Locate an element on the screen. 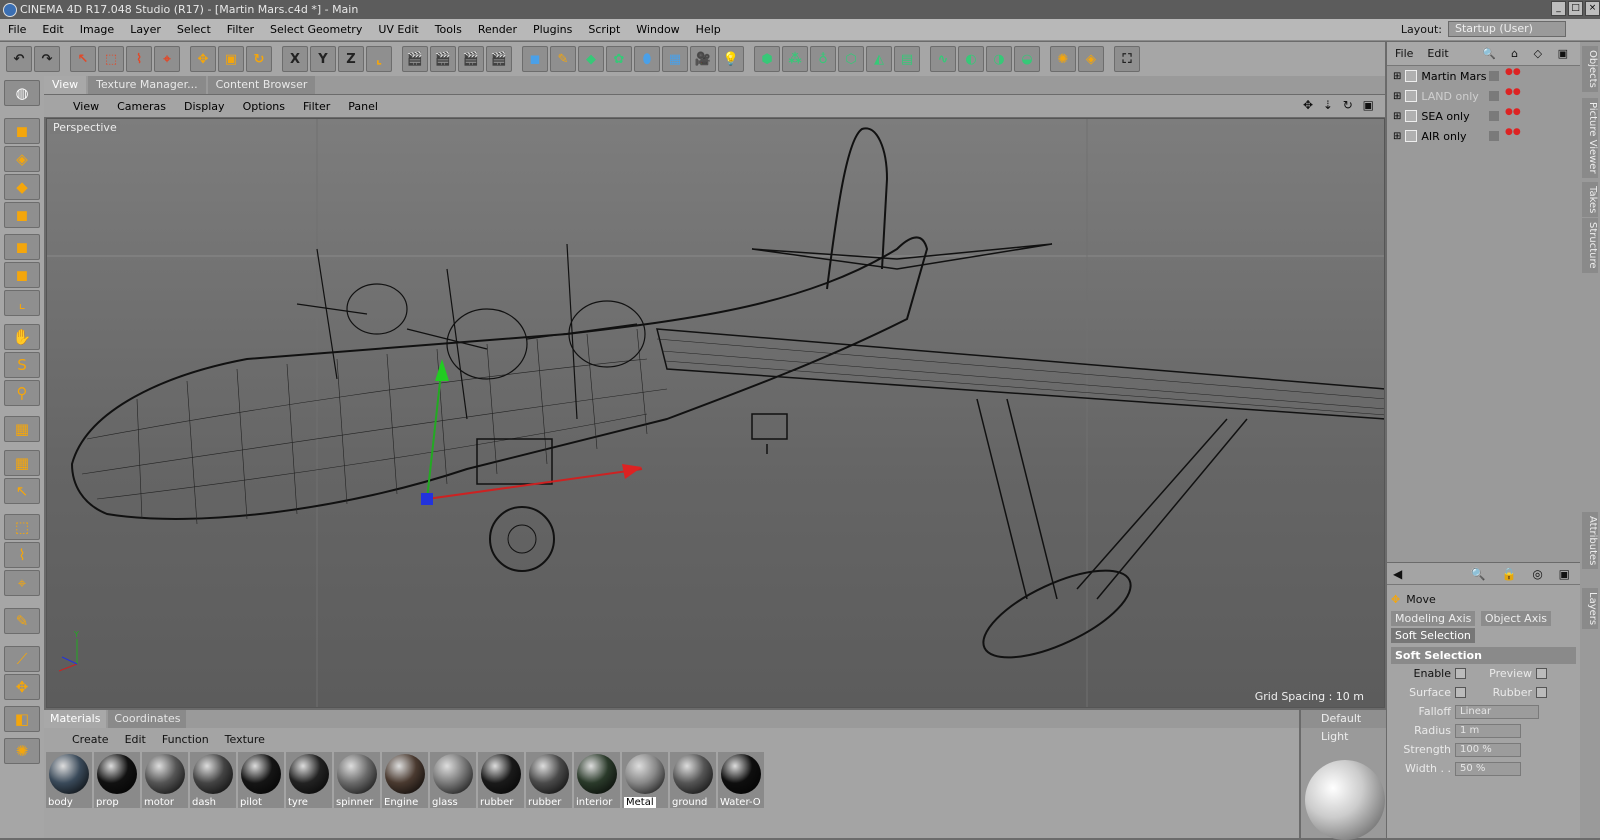  redo-icon: ↷ is located at coordinates (47, 59).